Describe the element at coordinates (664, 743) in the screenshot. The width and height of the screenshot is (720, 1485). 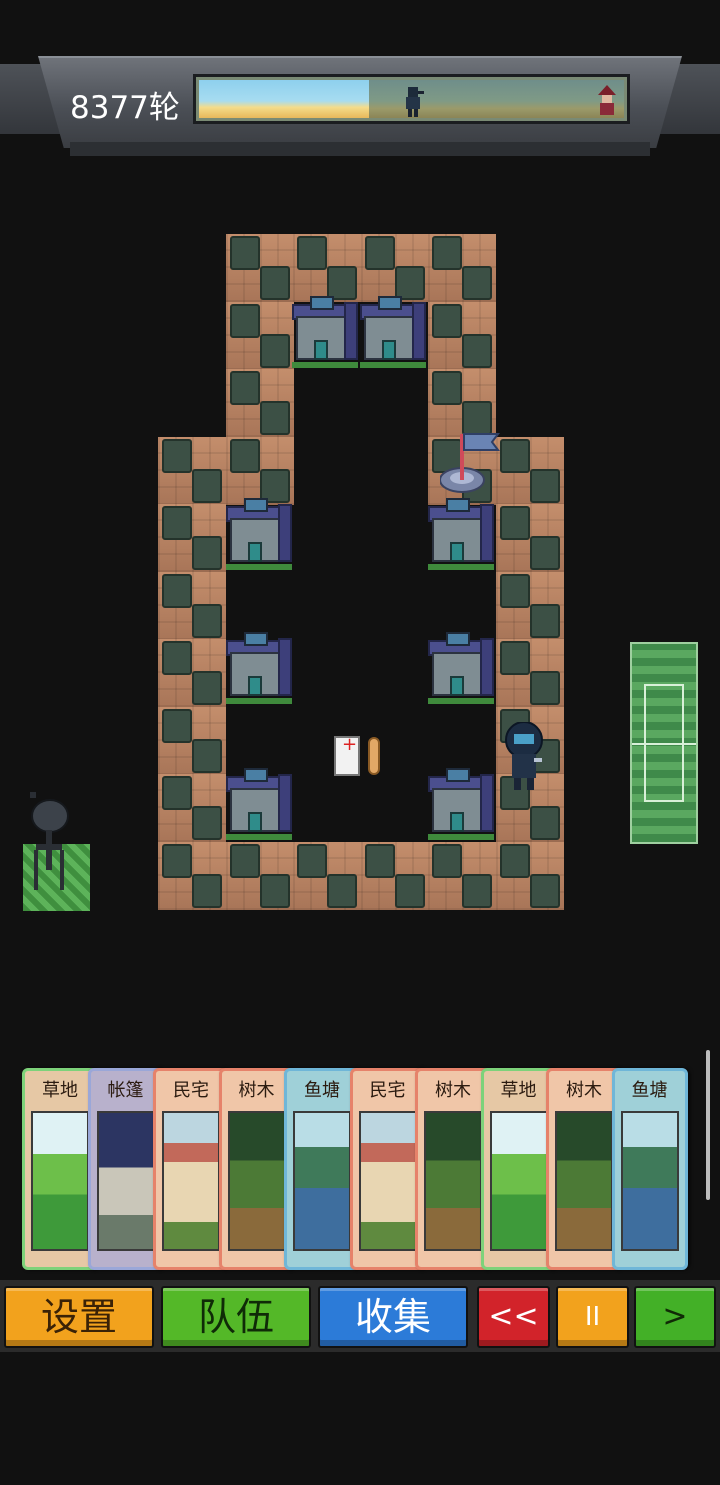
I see `football-field-tile` at that location.